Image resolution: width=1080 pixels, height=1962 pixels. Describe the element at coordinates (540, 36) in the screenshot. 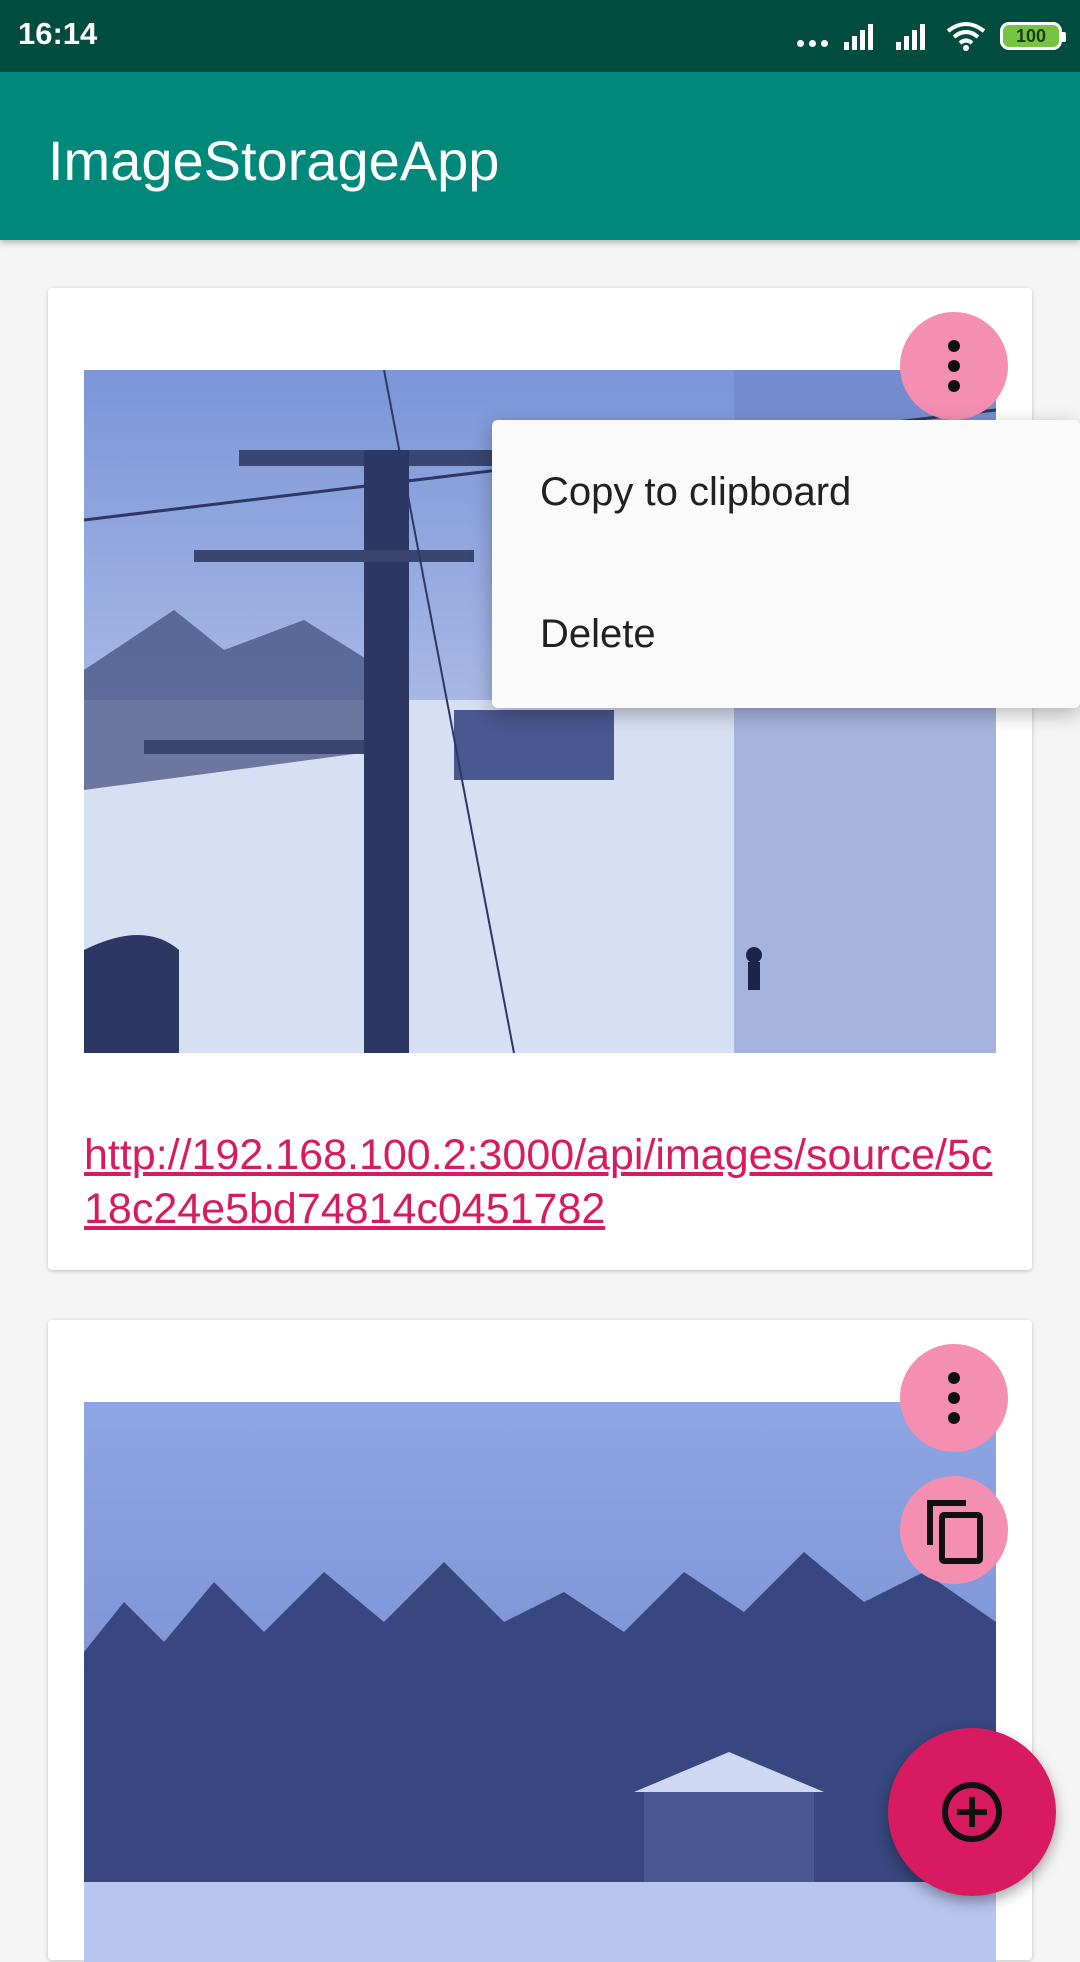

I see `status-bar: 16:14 100` at that location.